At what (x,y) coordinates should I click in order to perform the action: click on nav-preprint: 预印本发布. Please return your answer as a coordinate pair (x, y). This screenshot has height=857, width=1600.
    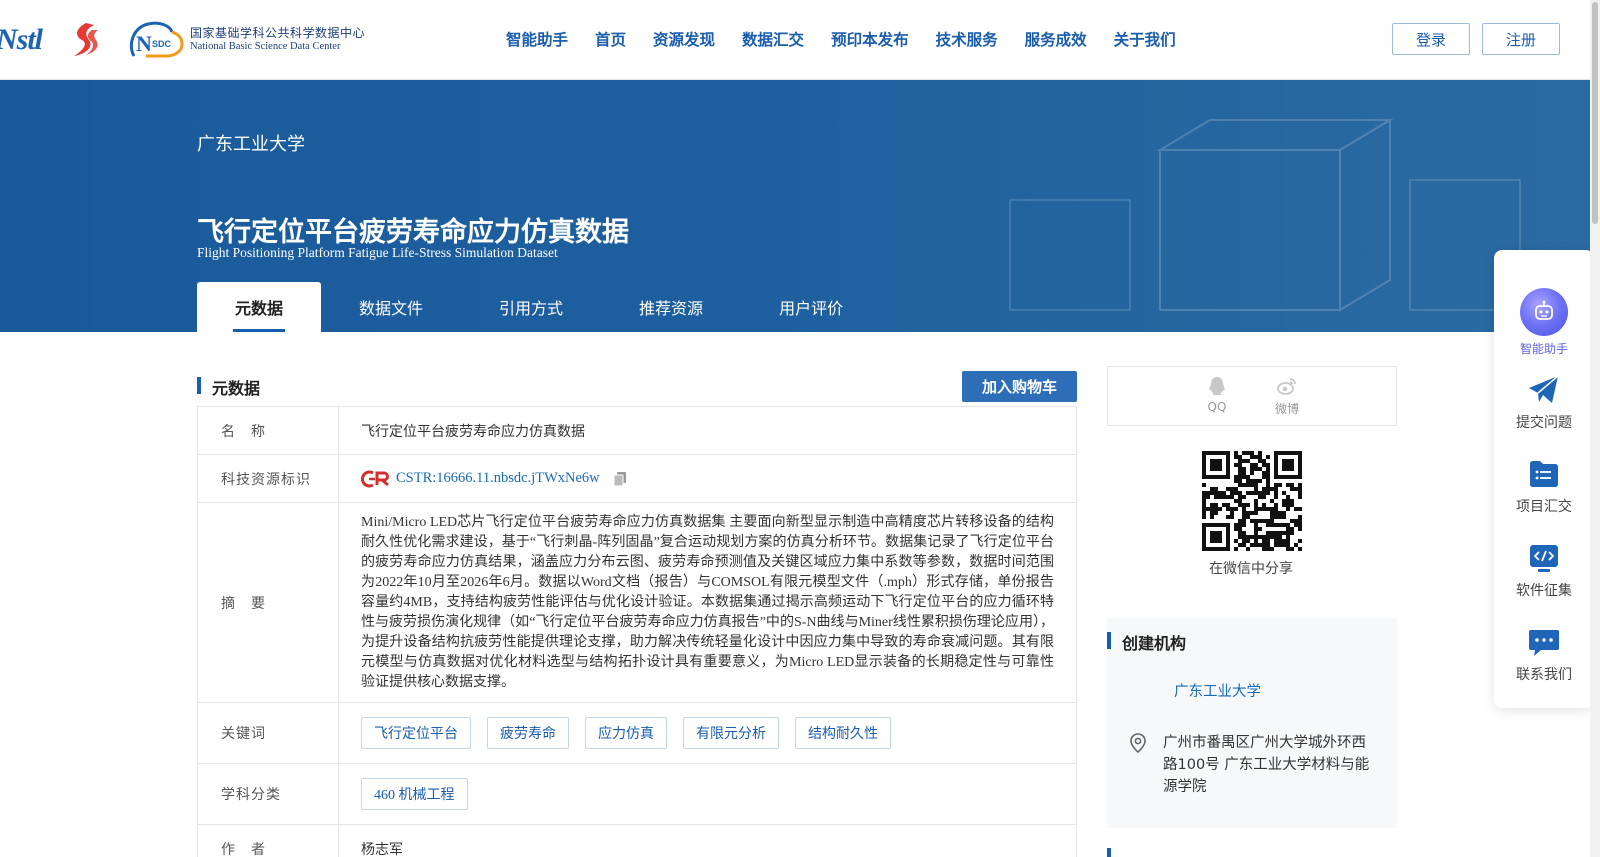
    Looking at the image, I should click on (870, 39).